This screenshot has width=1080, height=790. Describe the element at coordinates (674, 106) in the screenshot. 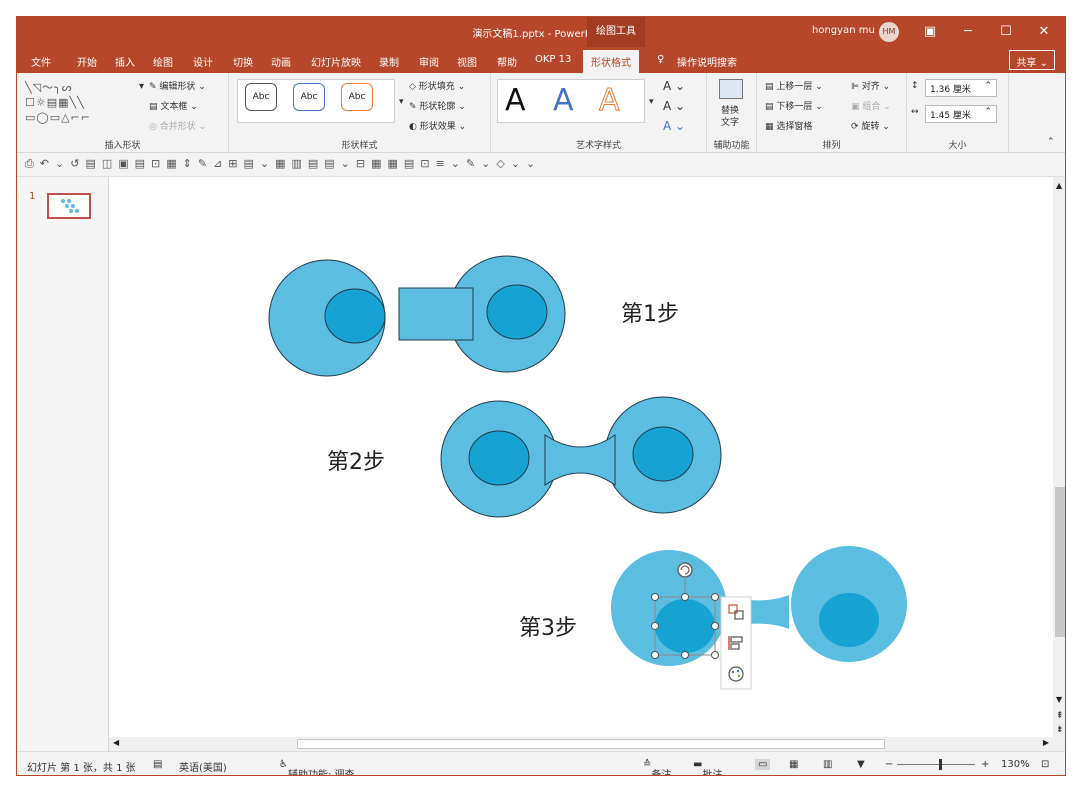

I see `text-outline-icon: A ⌄` at that location.